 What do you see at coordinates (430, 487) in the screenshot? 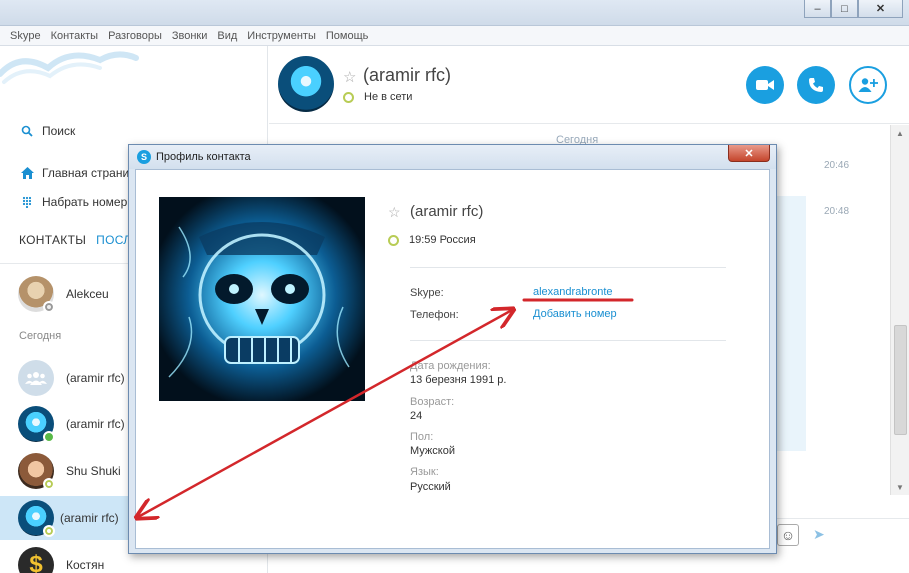
I see `language-value: Русский` at bounding box center [430, 487].